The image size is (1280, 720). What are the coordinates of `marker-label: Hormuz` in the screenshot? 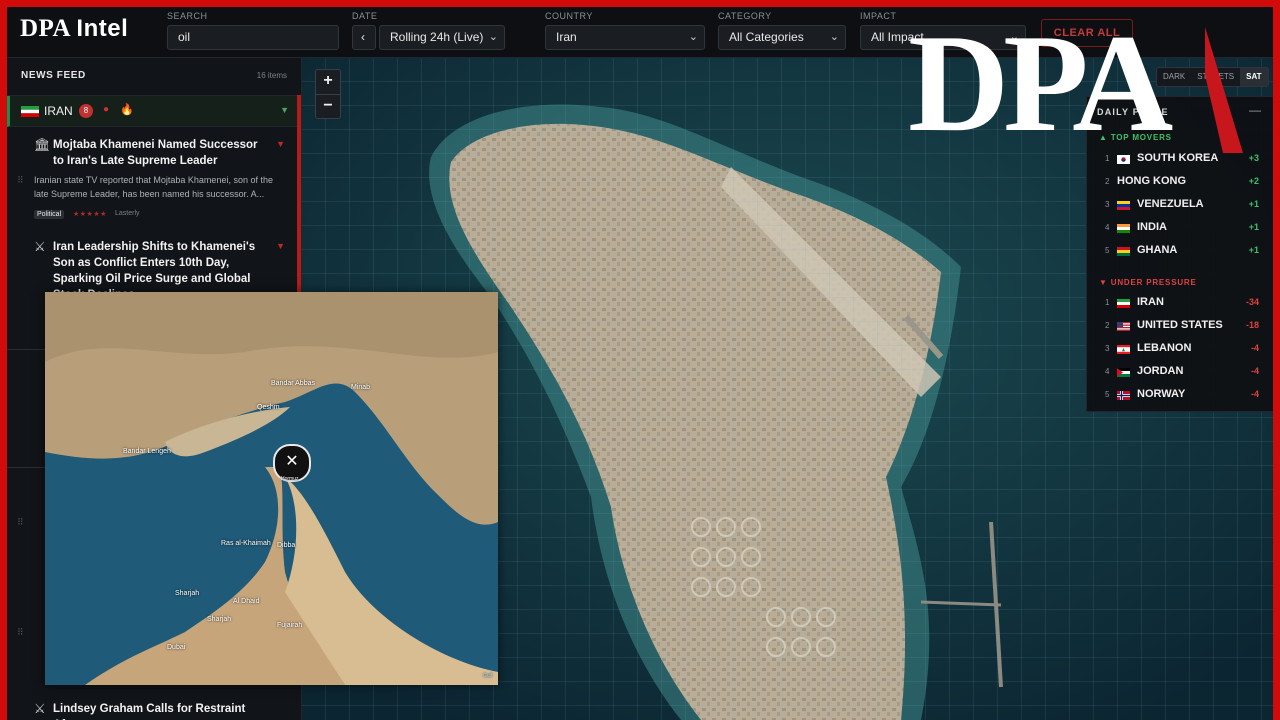 It's located at (290, 479).